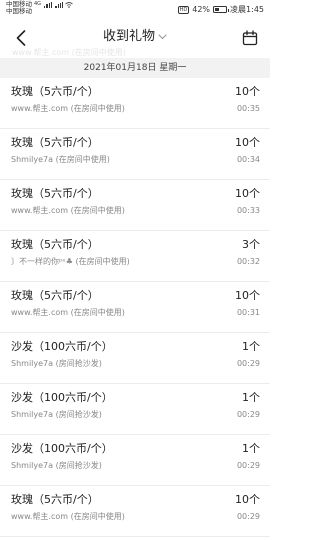 The height and width of the screenshot is (540, 320). I want to click on title-dropdown: 收到礼物, so click(135, 37).